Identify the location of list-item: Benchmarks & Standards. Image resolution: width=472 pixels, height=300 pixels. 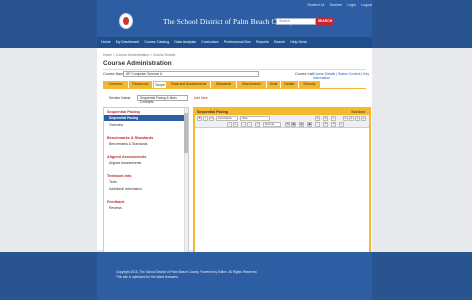
(146, 144).